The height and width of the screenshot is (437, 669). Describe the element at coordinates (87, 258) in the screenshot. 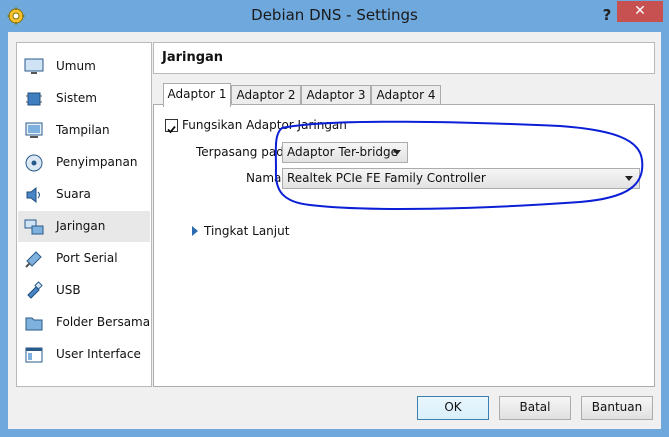

I see `sidebar-item-label: Port Serial` at that location.